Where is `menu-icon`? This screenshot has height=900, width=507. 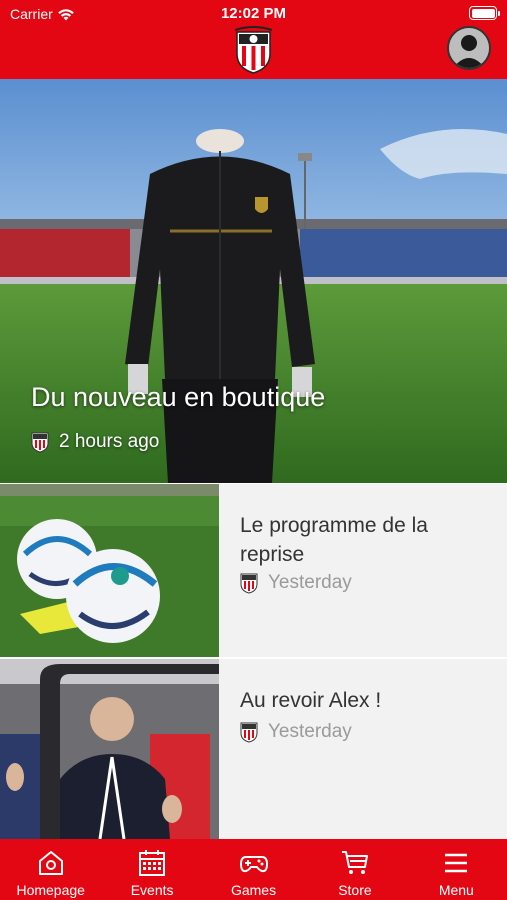 menu-icon is located at coordinates (456, 863).